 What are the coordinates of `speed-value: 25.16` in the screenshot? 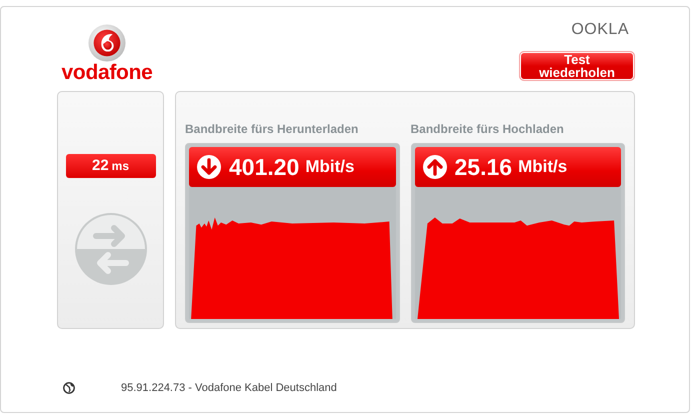 It's located at (483, 167).